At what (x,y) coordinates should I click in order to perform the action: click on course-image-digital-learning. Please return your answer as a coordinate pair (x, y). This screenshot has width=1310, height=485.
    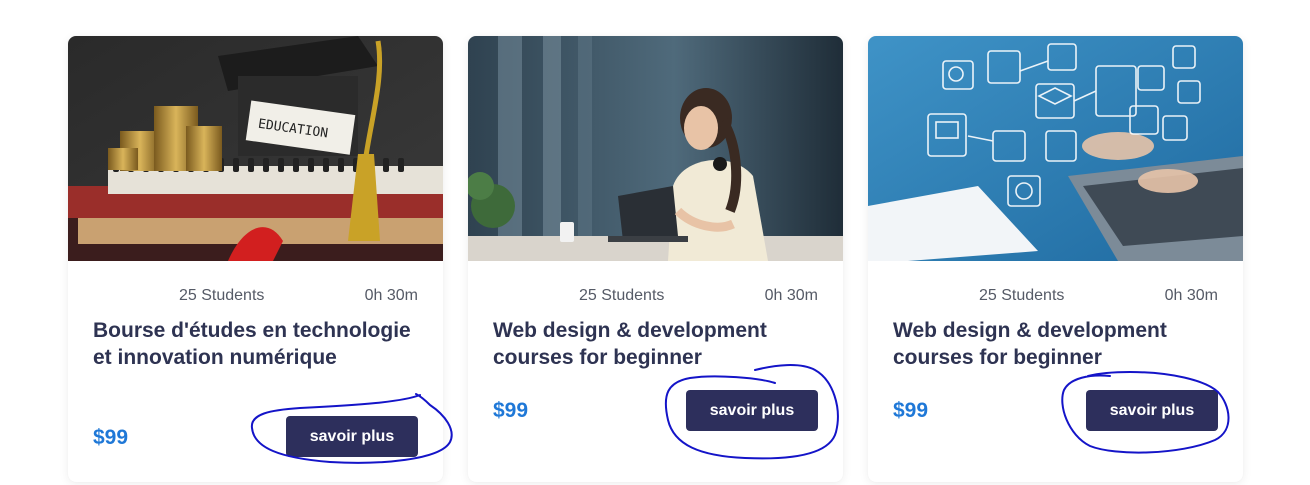
    Looking at the image, I should click on (1055, 148).